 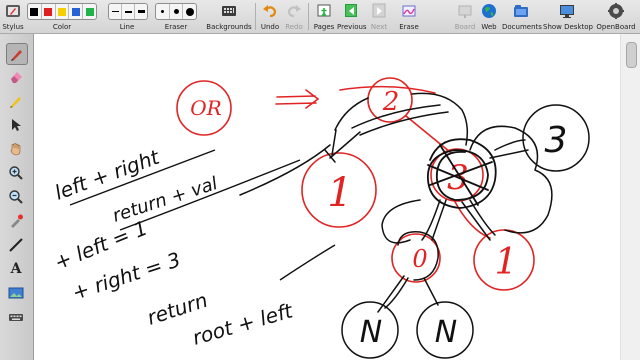 I want to click on stylus-label: Stylus, so click(x=13, y=27).